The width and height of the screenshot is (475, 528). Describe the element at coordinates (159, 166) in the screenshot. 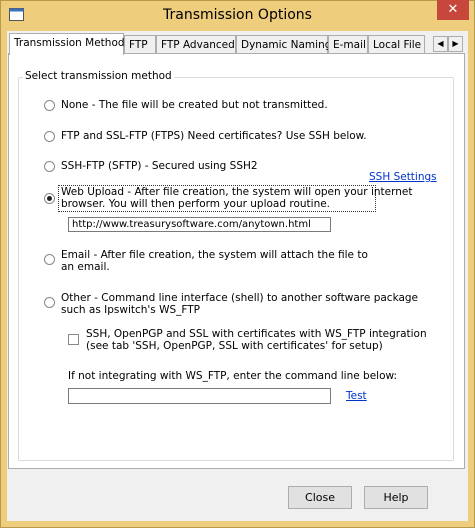

I see `label-sftp: SSH-FTP (SFTP) - Secured using SSH2` at that location.